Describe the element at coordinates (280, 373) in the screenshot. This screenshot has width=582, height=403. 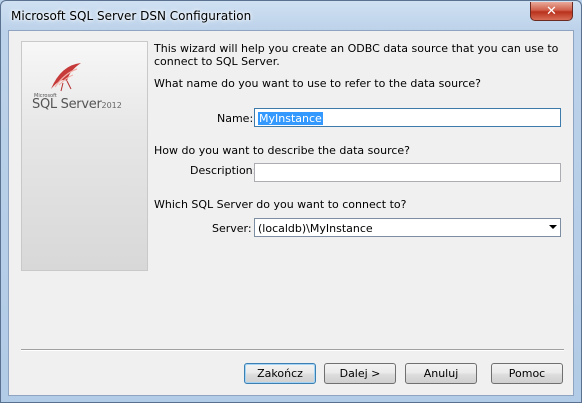
I see `finish-button: Zakończ` at that location.